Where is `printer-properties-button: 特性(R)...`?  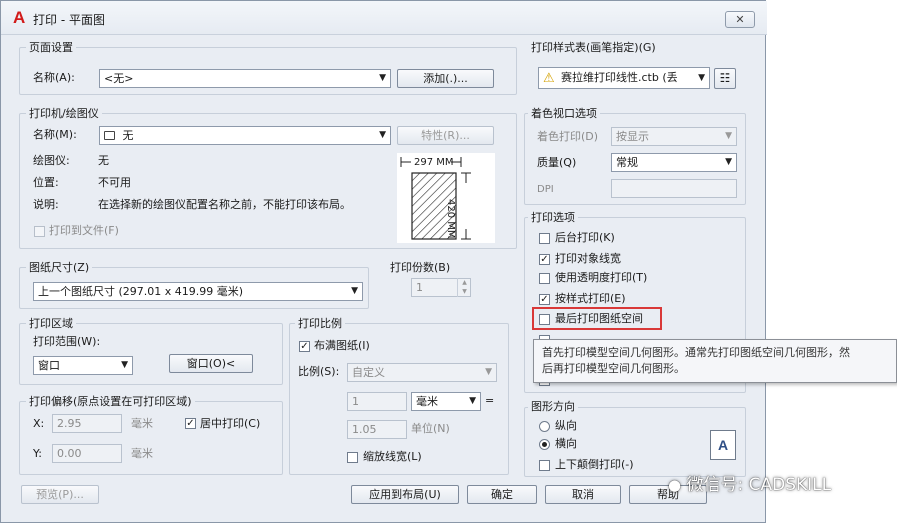
printer-properties-button: 特性(R)... is located at coordinates (445, 135).